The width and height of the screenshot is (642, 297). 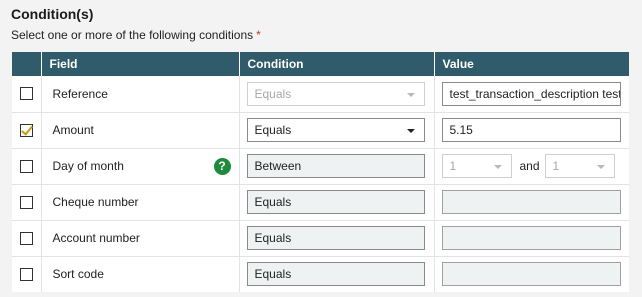 What do you see at coordinates (531, 274) in the screenshot?
I see `sort-code-value-input` at bounding box center [531, 274].